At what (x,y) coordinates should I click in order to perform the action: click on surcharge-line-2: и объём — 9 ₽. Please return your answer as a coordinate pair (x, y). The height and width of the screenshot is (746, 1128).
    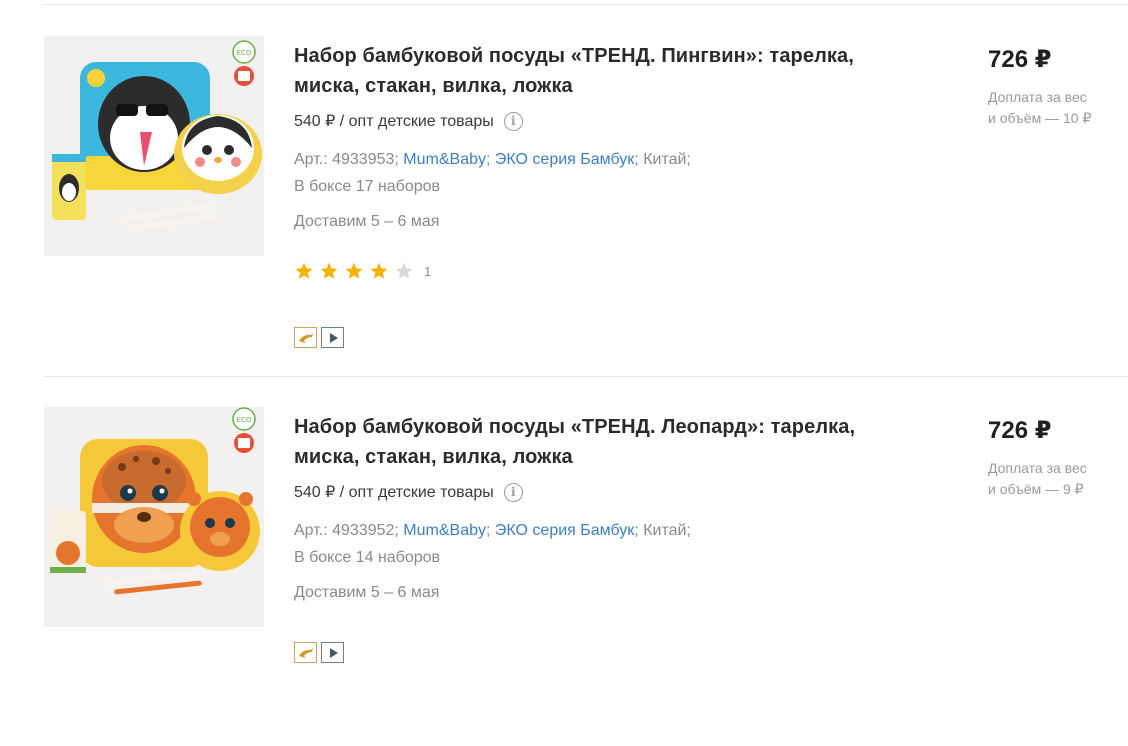
    Looking at the image, I should click on (1036, 489).